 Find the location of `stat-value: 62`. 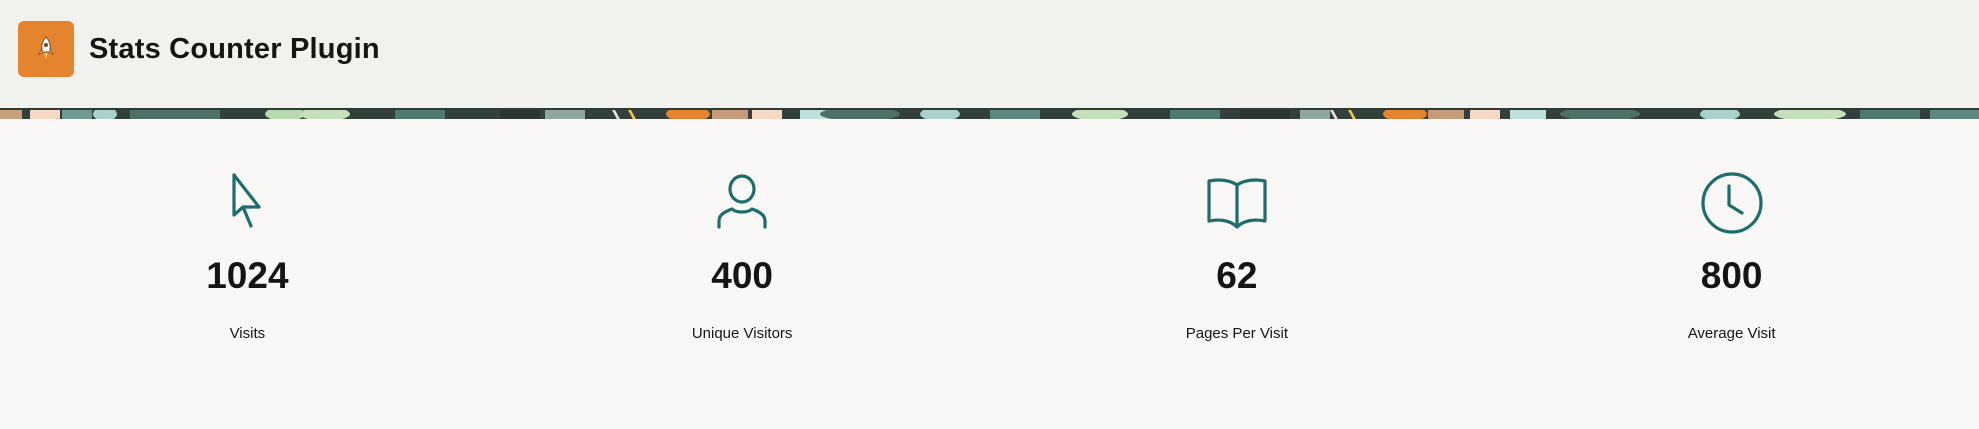

stat-value: 62 is located at coordinates (1237, 275).